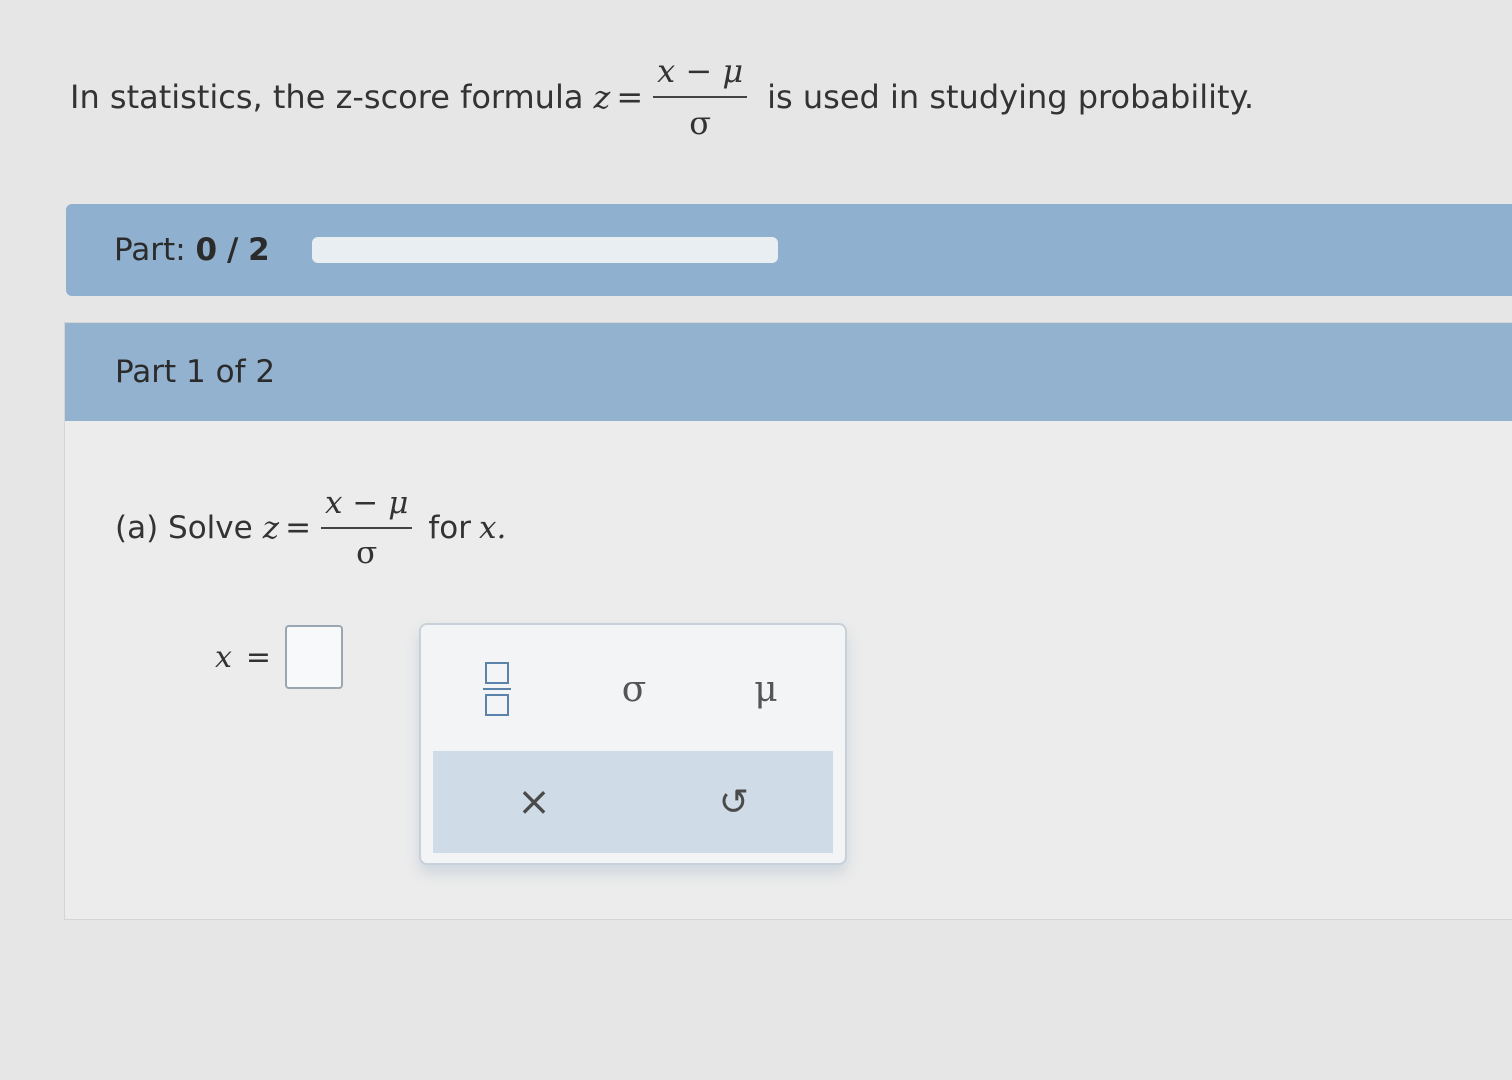 The width and height of the screenshot is (1512, 1080). I want to click on question-denominator: σ, so click(367, 553).